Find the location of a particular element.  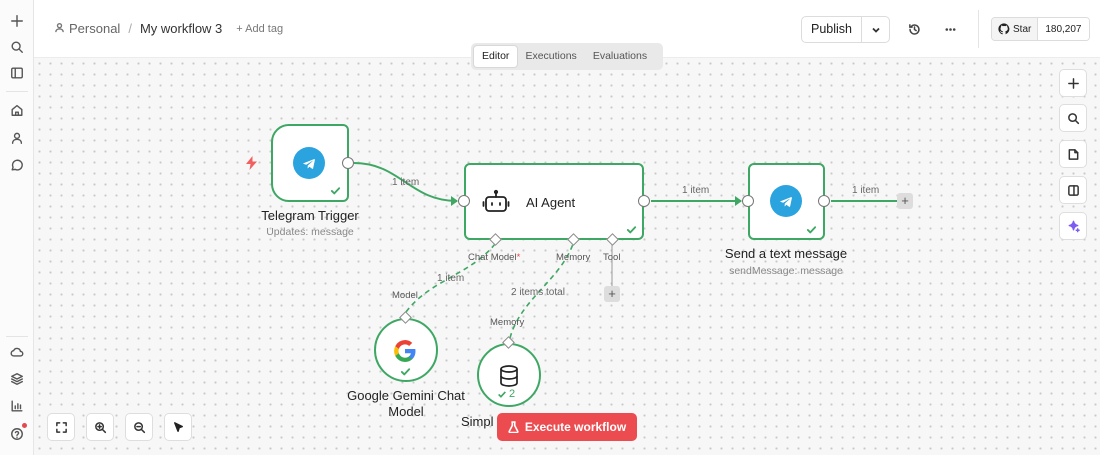

cursor-icon is located at coordinates (178, 426).